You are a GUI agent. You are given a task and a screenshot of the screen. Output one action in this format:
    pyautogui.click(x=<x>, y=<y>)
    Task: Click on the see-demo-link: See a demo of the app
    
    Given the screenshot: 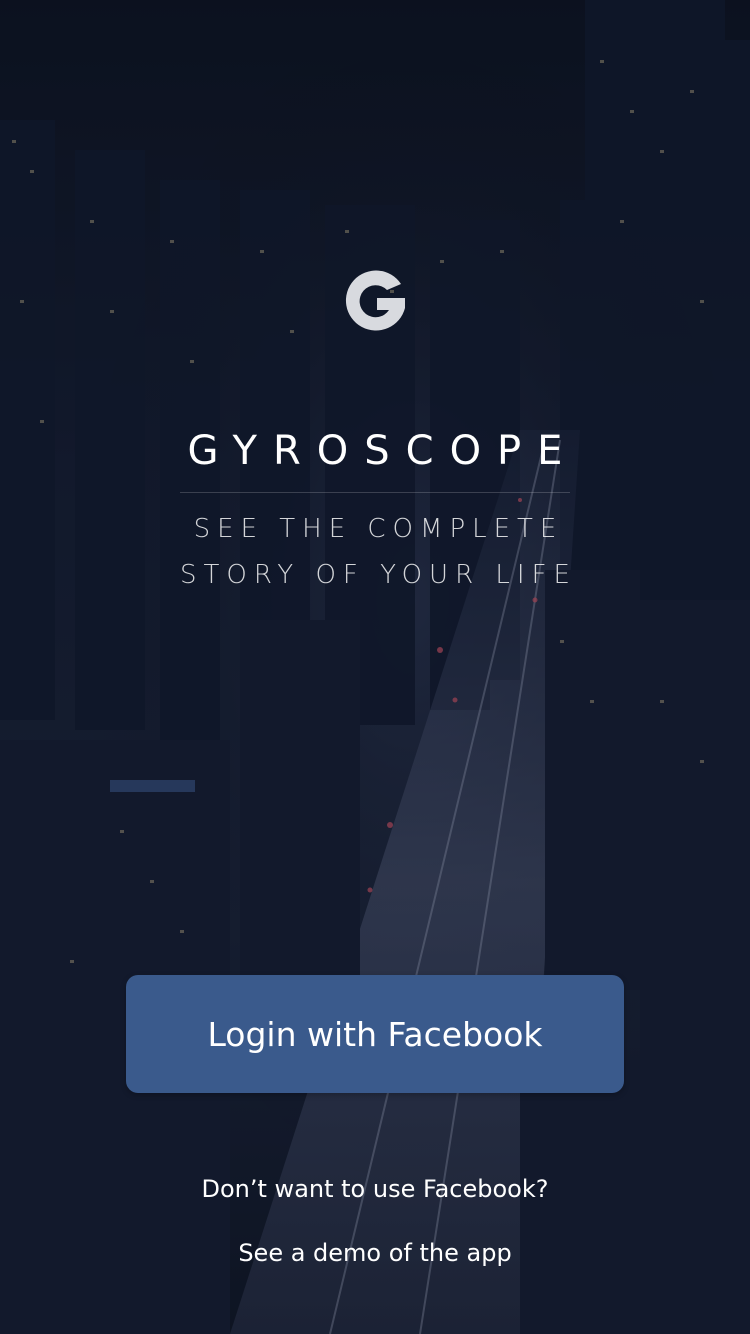 What is the action you would take?
    pyautogui.click(x=375, y=1253)
    